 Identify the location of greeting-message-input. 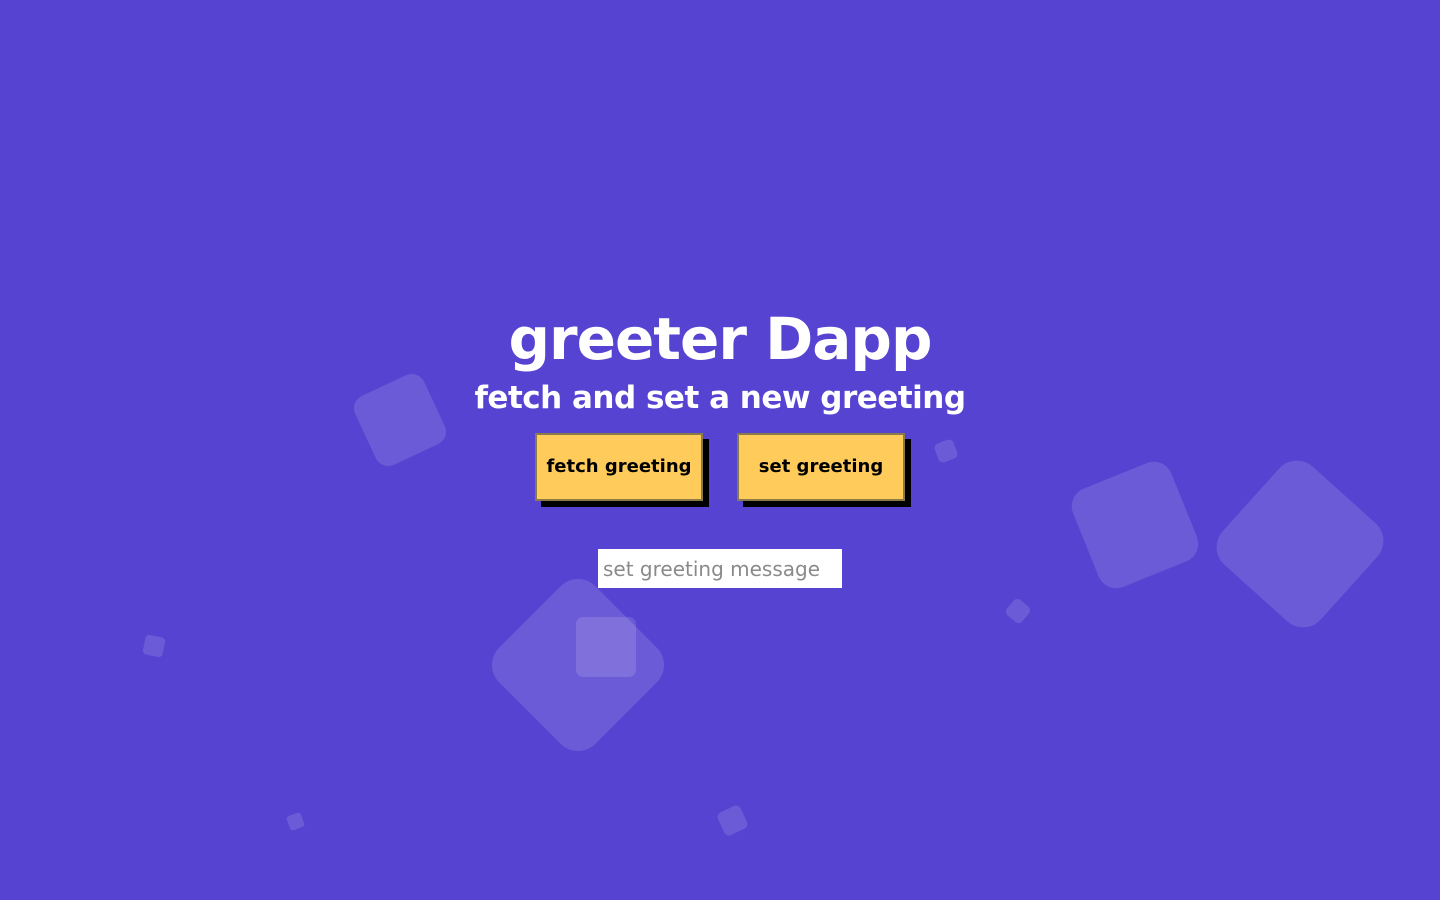
(720, 568).